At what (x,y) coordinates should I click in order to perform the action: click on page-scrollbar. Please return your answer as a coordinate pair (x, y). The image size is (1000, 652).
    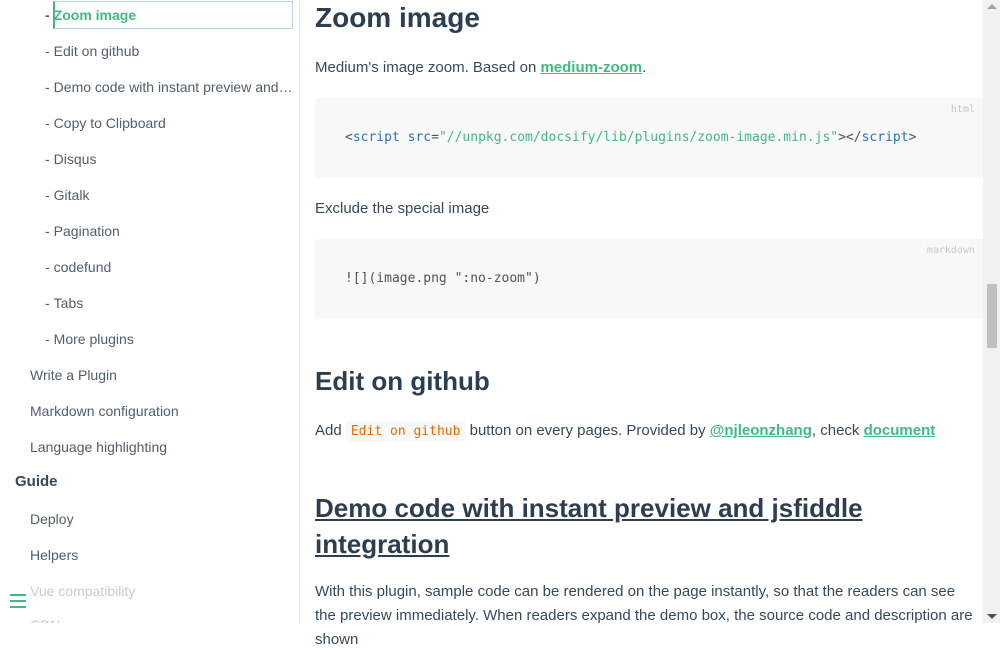
    Looking at the image, I should click on (991, 311).